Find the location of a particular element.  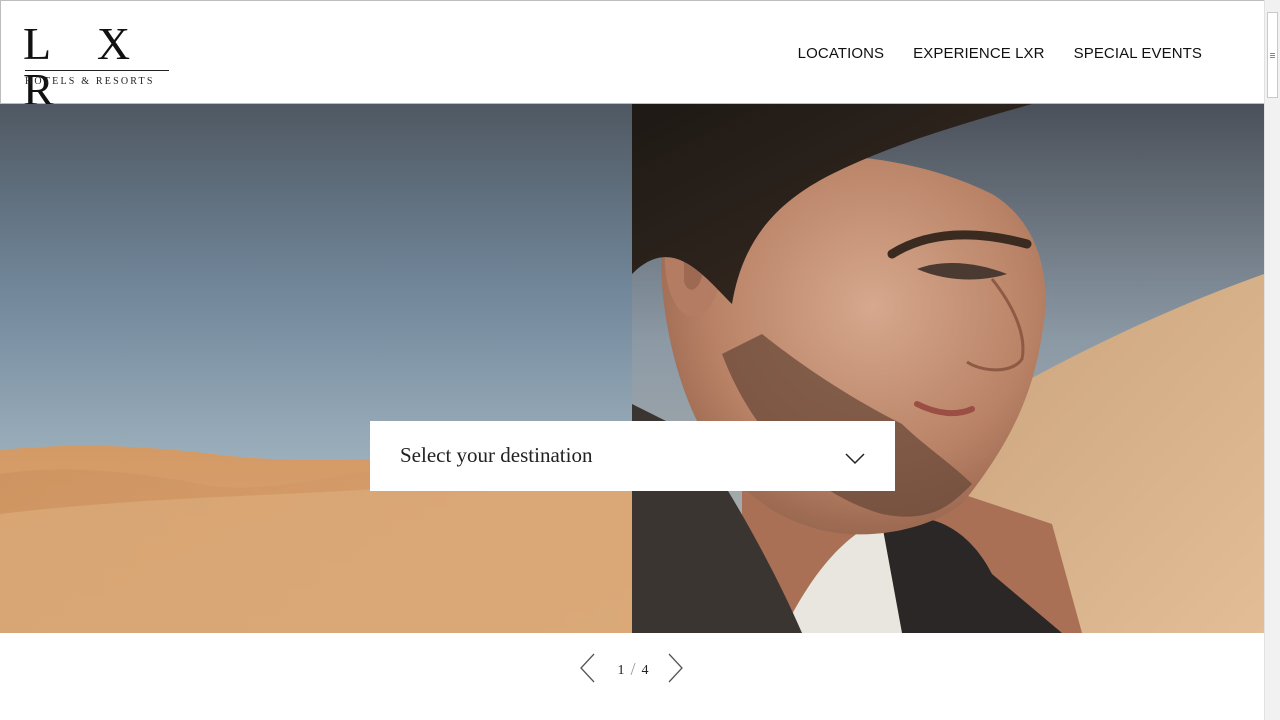

nav-special-events: SPECIAL EVENTS is located at coordinates (1138, 53).